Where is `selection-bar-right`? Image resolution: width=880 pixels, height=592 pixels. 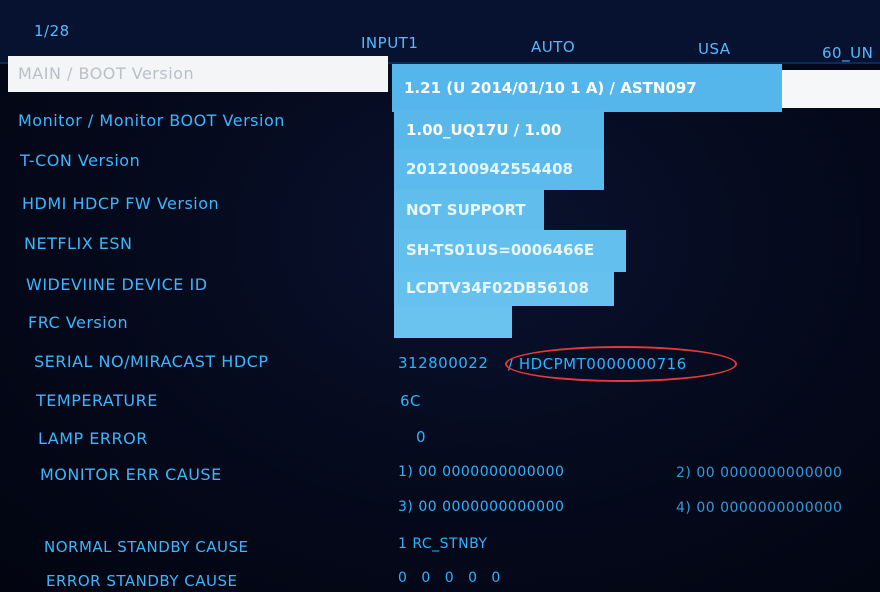
selection-bar-right is located at coordinates (831, 89).